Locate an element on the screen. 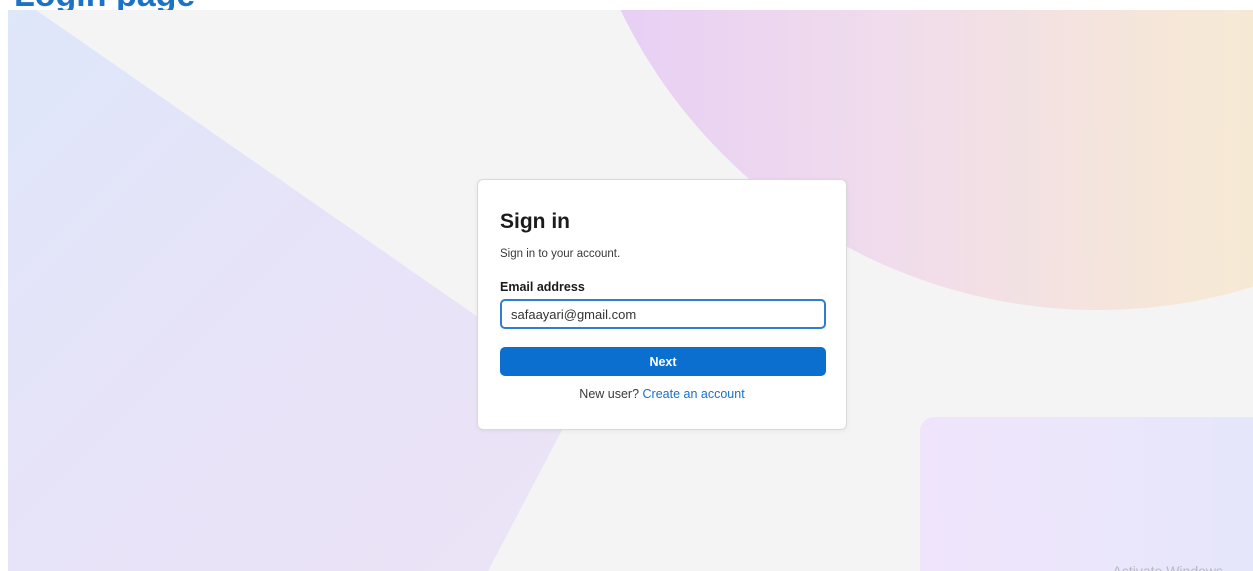  signup-row: New user? Create an account is located at coordinates (662, 394).